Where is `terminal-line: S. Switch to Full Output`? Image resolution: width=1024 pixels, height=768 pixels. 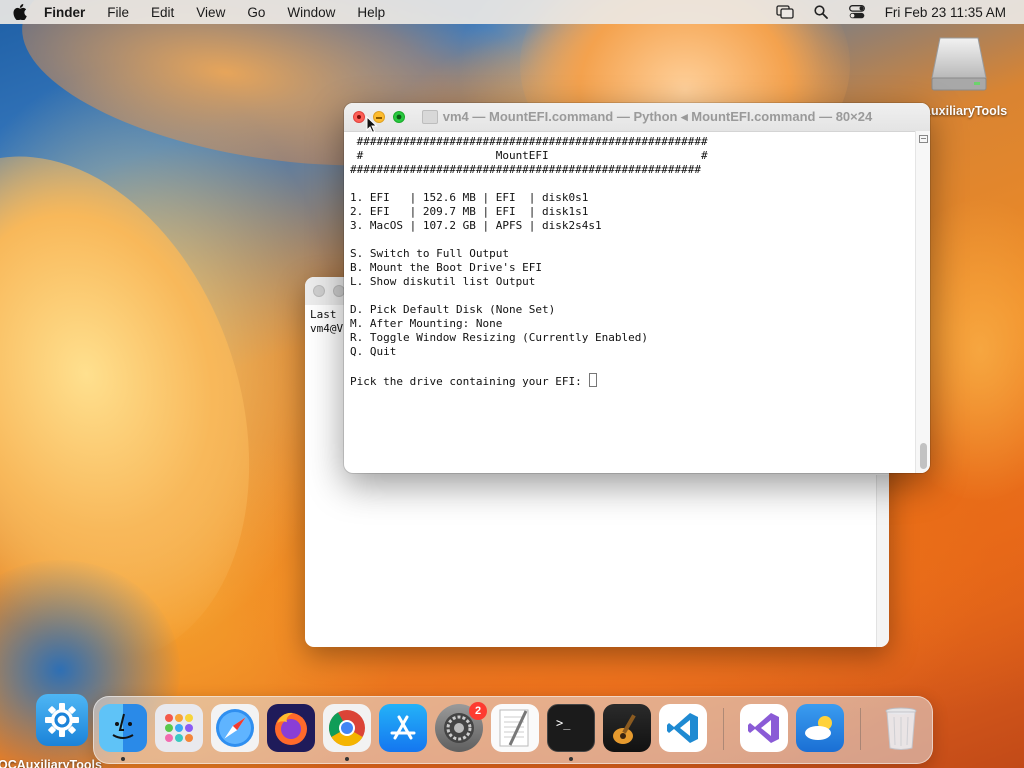 terminal-line: S. Switch to Full Output is located at coordinates (429, 253).